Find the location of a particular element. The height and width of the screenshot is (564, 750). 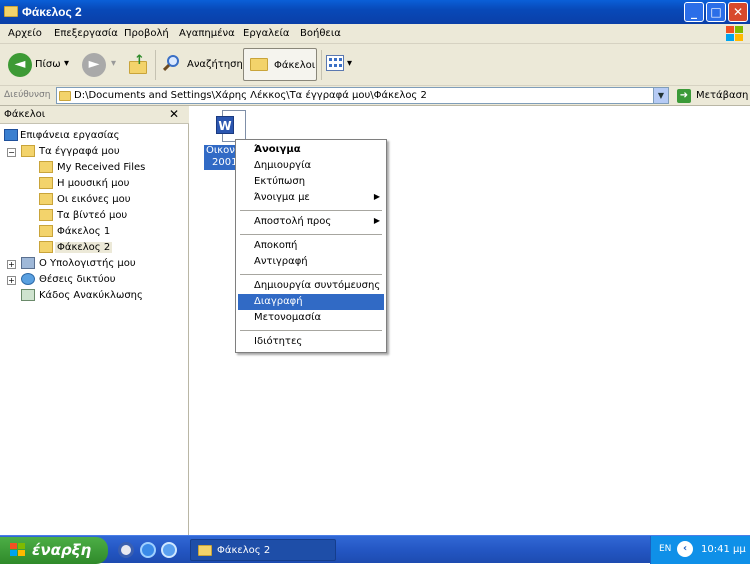

tree-item-desktop: Επιφάνεια εργασίας is located at coordinates (94, 136).